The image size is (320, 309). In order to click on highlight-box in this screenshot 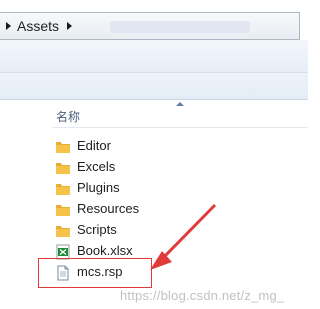, I will do `click(95, 273)`.